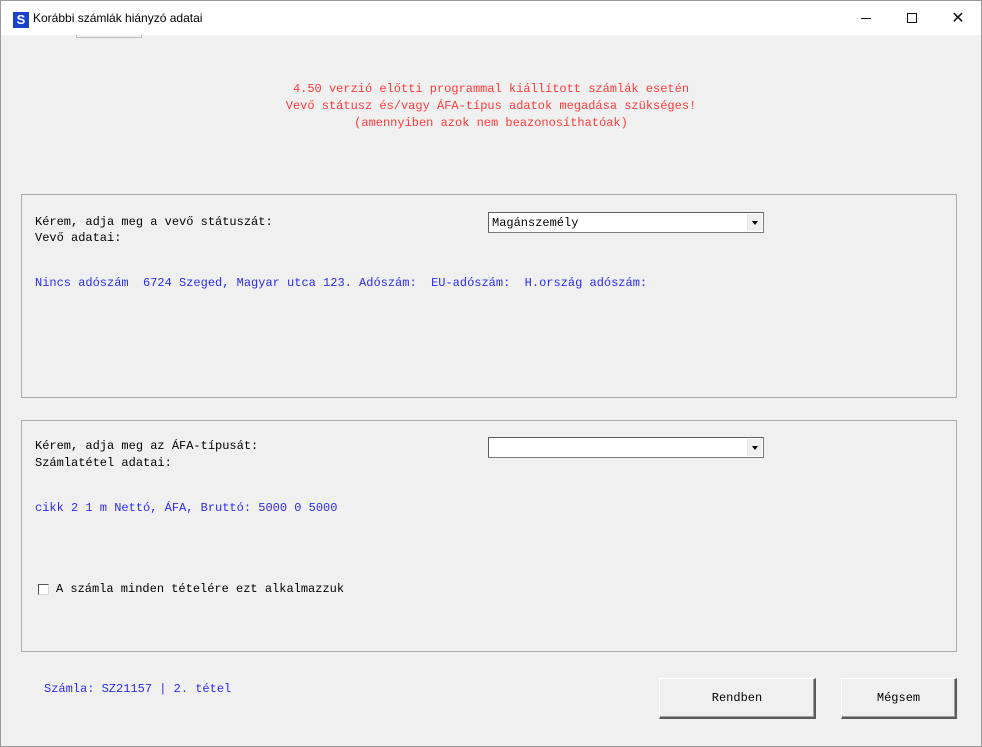  Describe the element at coordinates (118, 18) in the screenshot. I see `window-title: Korábbi számlák hiányzó adatai` at that location.